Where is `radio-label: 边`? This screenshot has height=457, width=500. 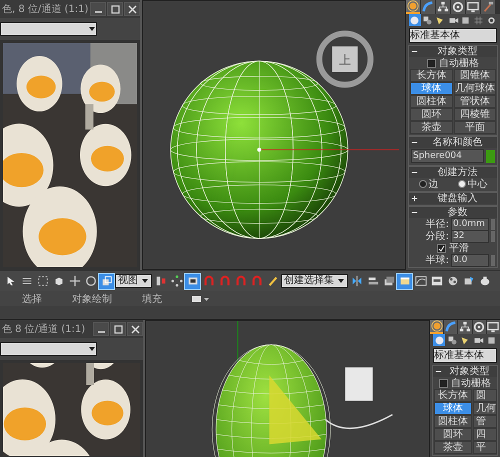
radio-label: 边 is located at coordinates (433, 184).